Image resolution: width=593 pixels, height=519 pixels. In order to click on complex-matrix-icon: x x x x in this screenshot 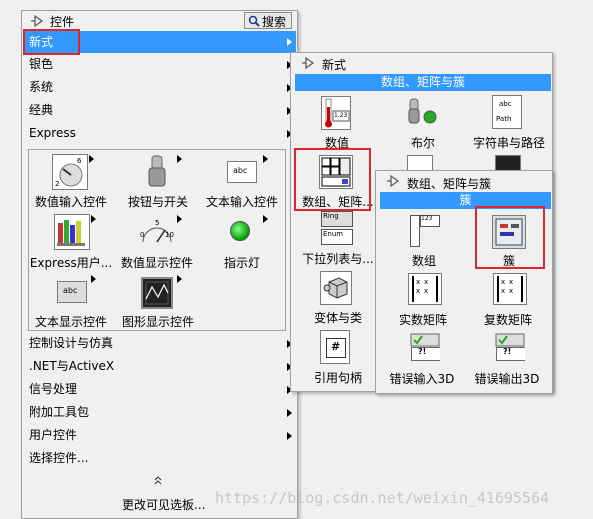, I will do `click(510, 289)`.